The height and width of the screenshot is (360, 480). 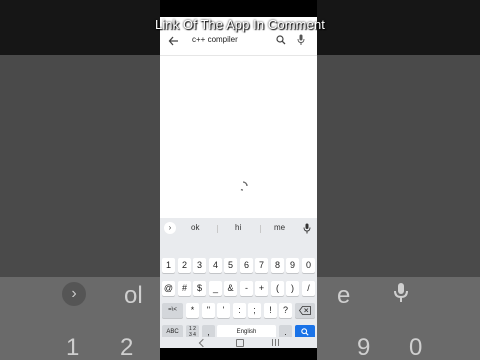 What do you see at coordinates (184, 288) in the screenshot?
I see `key-hash: #` at bounding box center [184, 288].